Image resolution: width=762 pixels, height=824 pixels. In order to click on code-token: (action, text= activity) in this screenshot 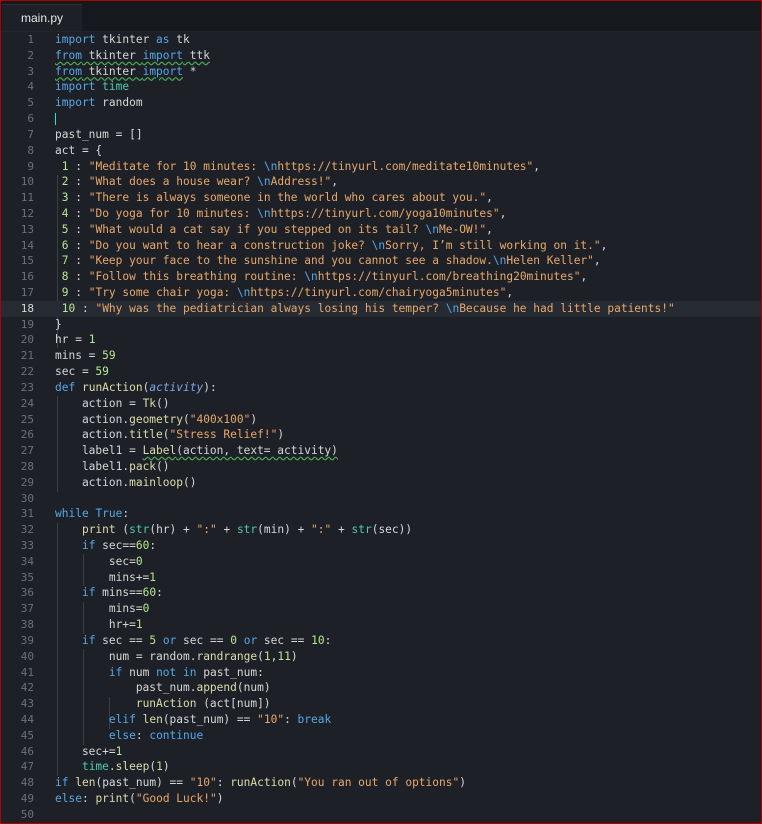, I will do `click(257, 451)`.